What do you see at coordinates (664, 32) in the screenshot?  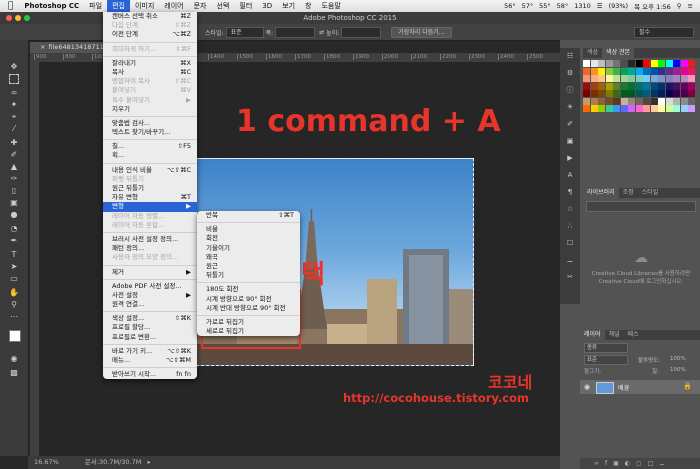 I see `workspace-select: 필수` at bounding box center [664, 32].